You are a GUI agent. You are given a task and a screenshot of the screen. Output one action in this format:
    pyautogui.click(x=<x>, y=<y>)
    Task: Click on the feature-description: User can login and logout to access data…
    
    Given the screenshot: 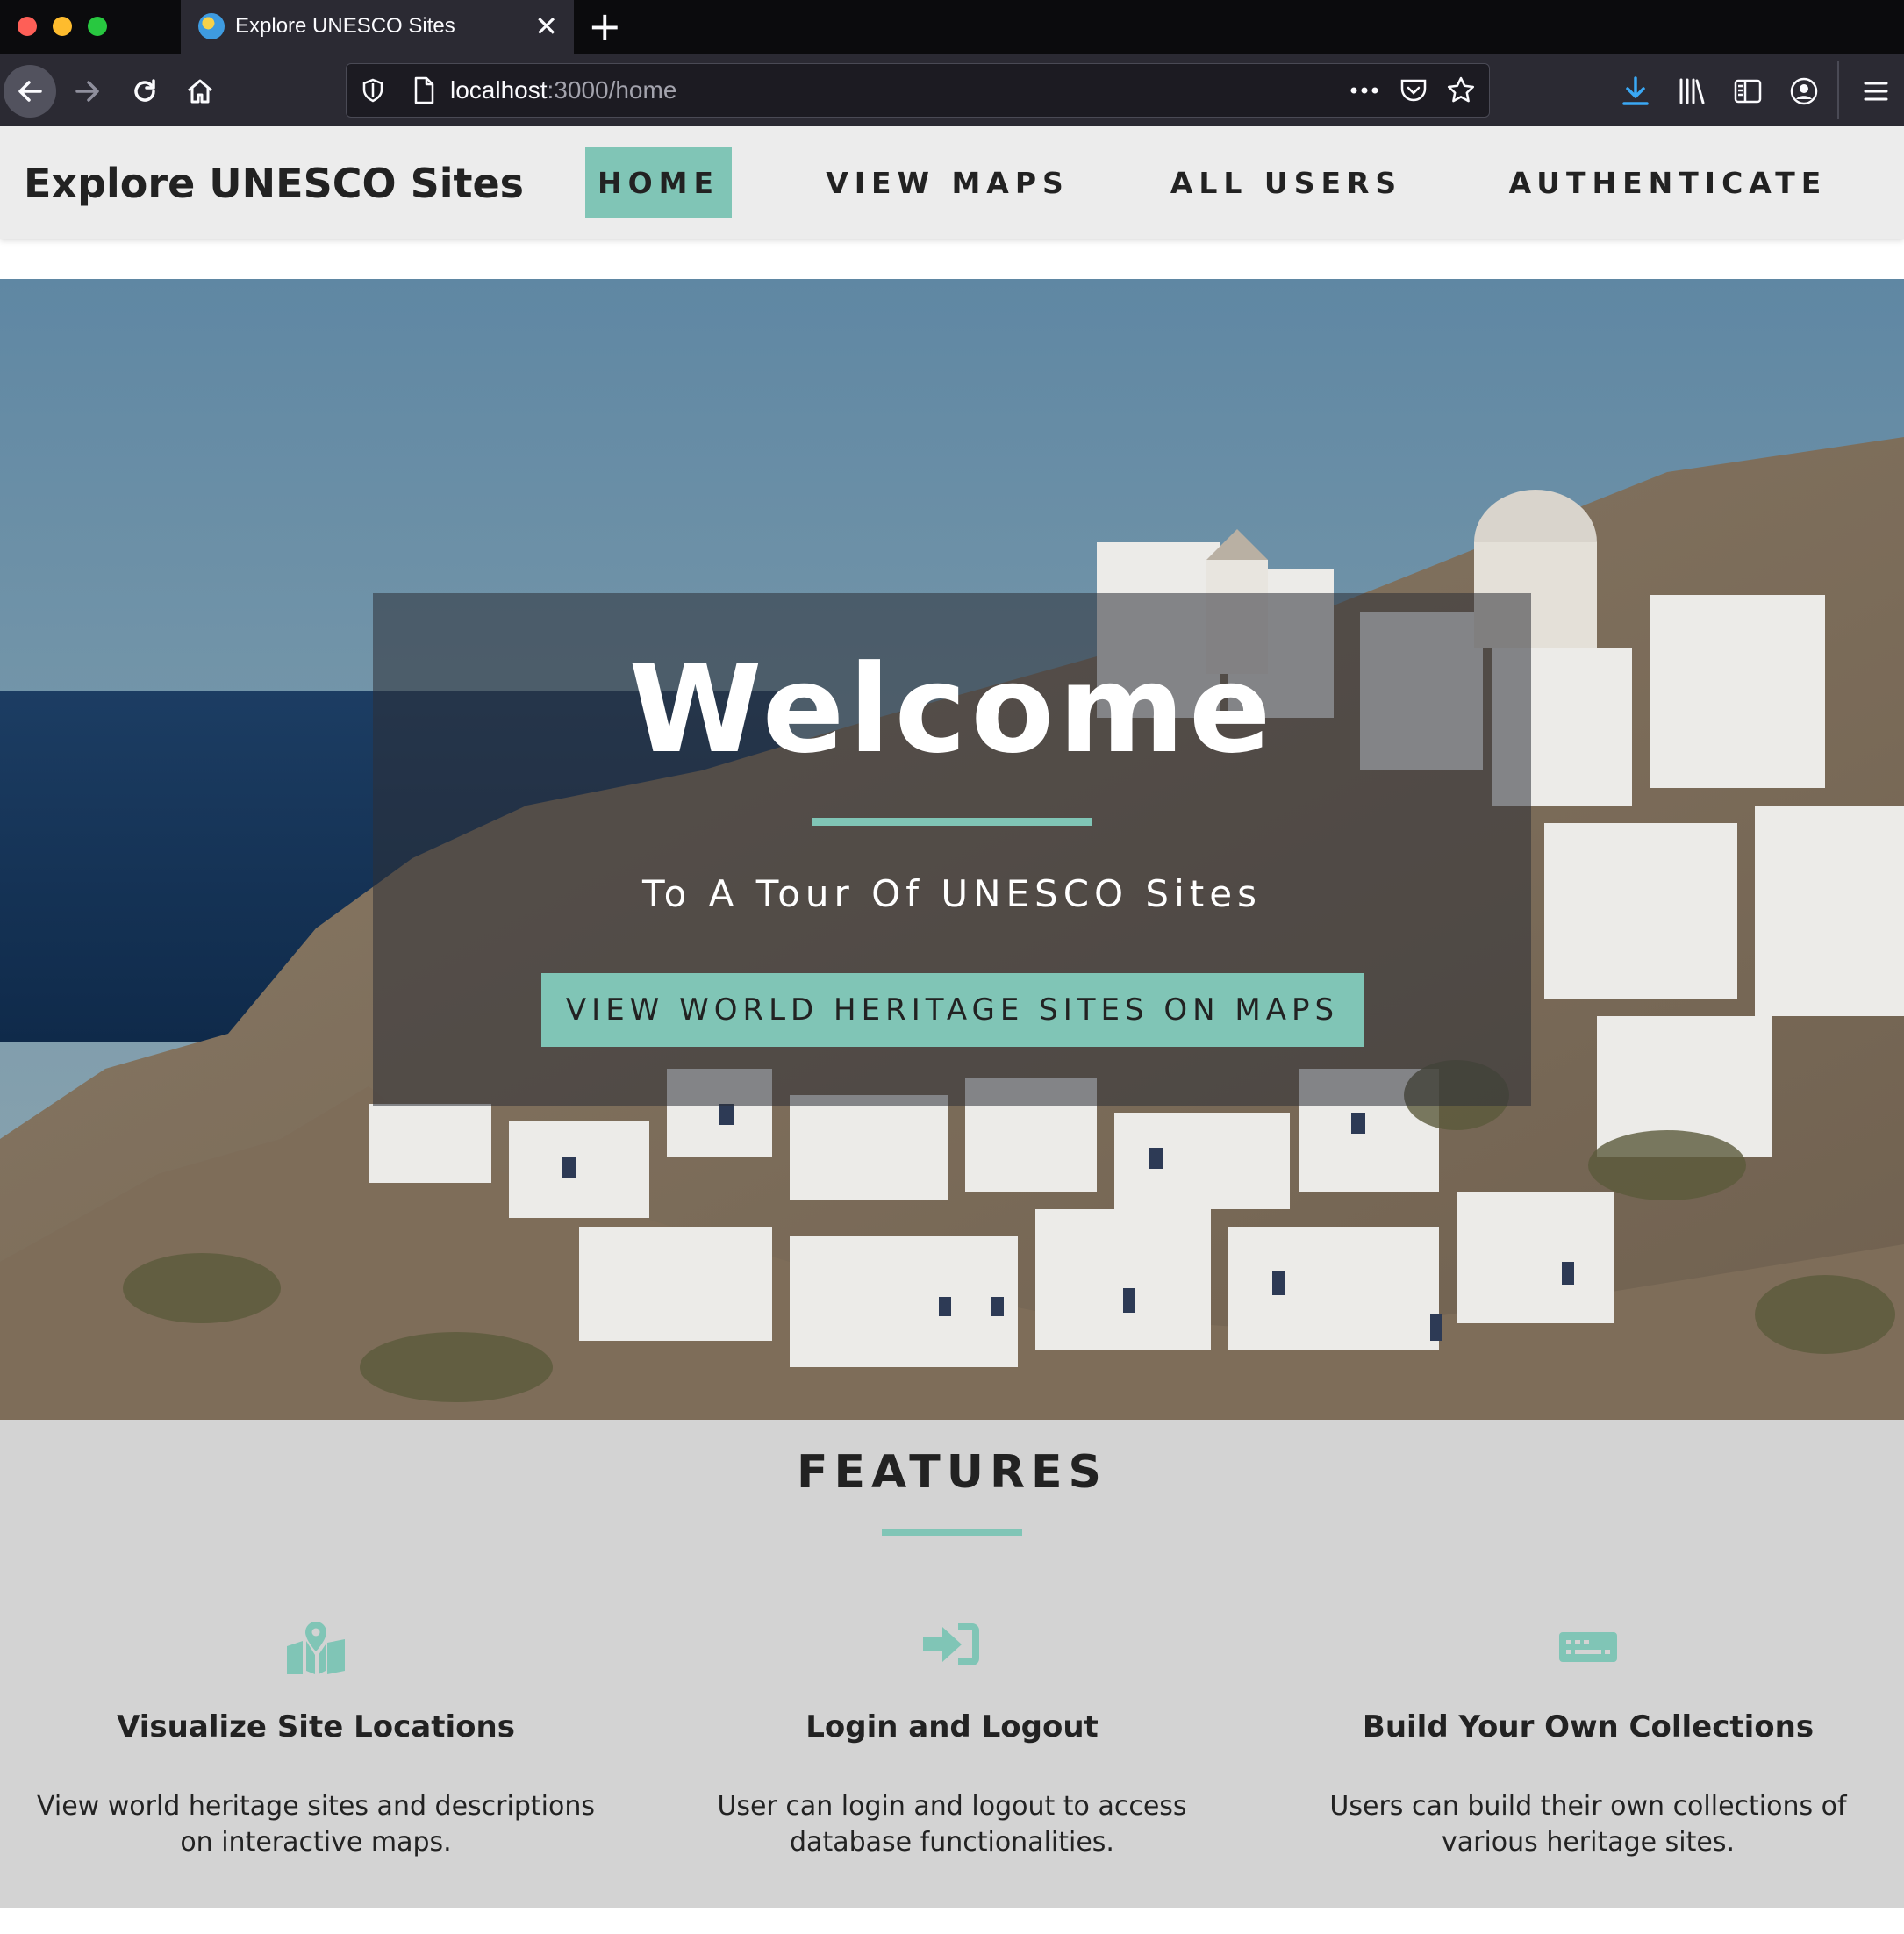 What is the action you would take?
    pyautogui.click(x=952, y=1824)
    